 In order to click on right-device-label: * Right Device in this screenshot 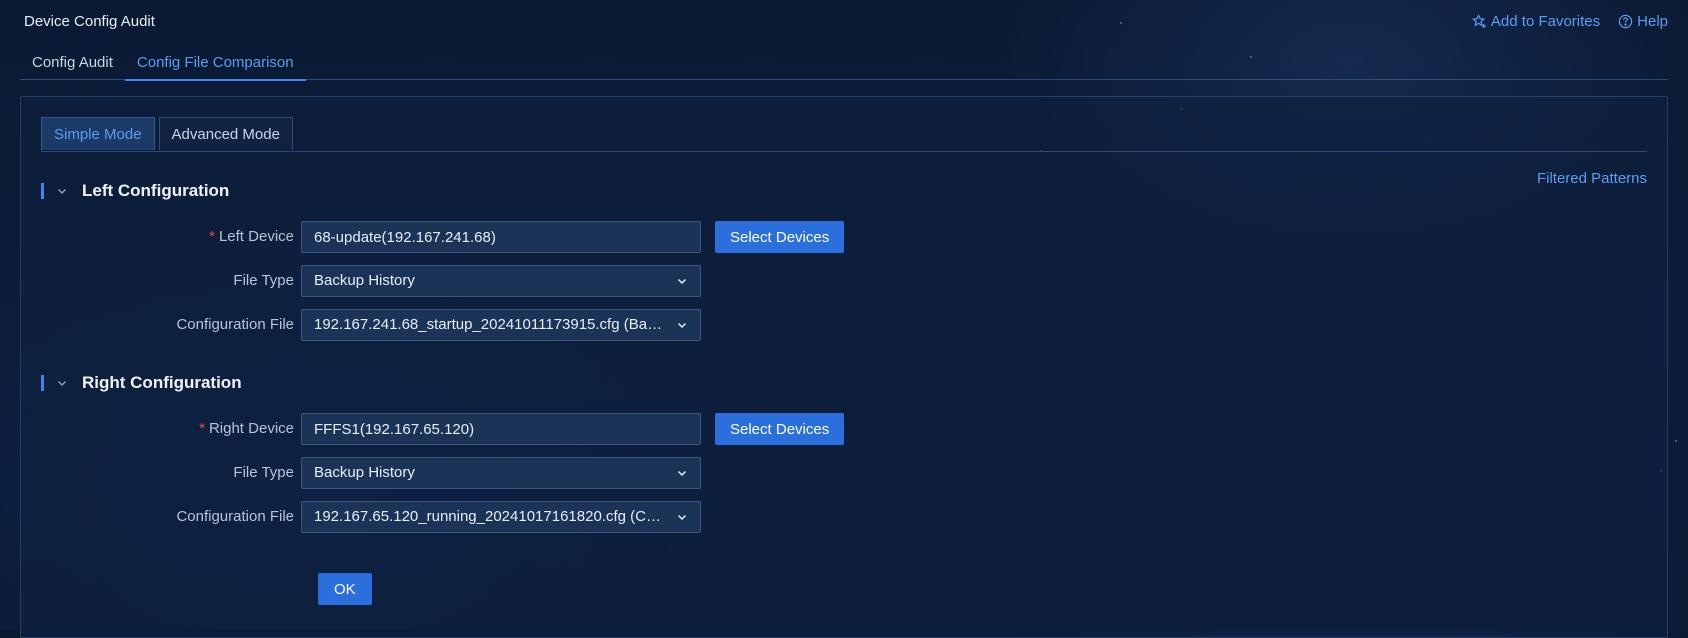, I will do `click(246, 429)`.